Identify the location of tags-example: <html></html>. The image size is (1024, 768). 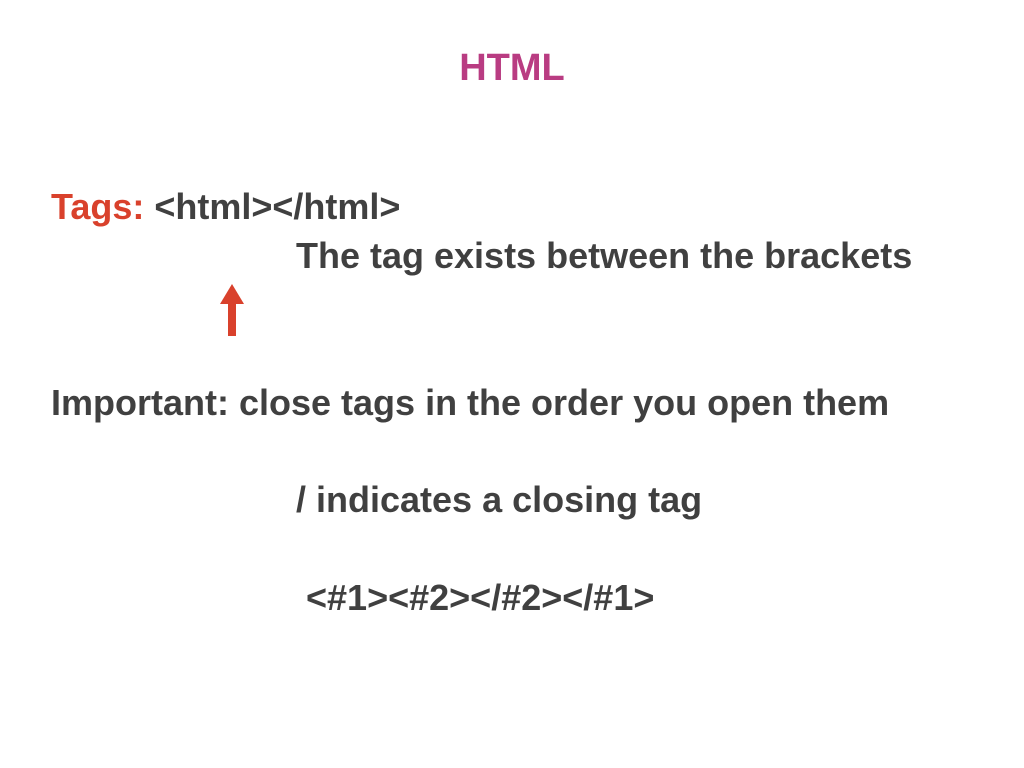
(277, 206).